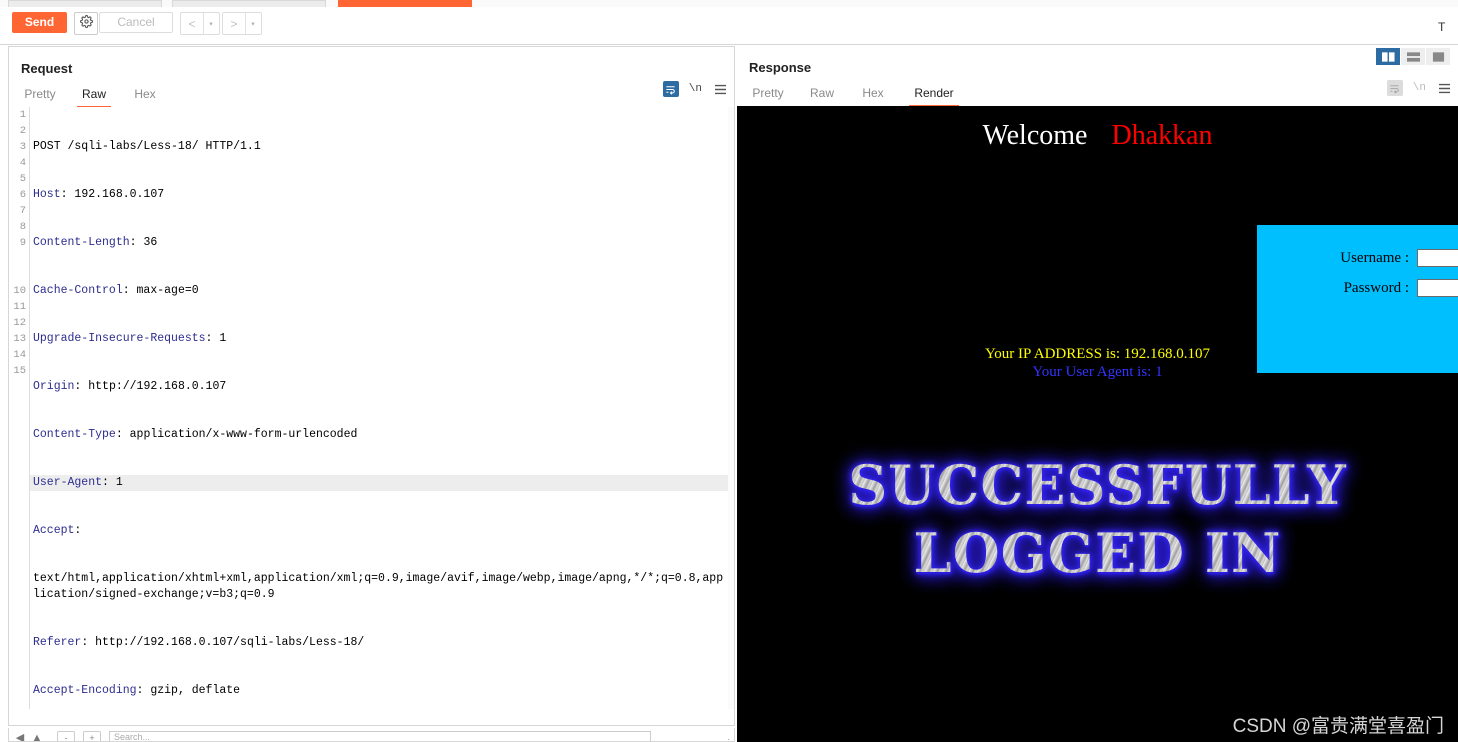 This screenshot has width=1458, height=742. I want to click on send-button: Send, so click(39, 22).